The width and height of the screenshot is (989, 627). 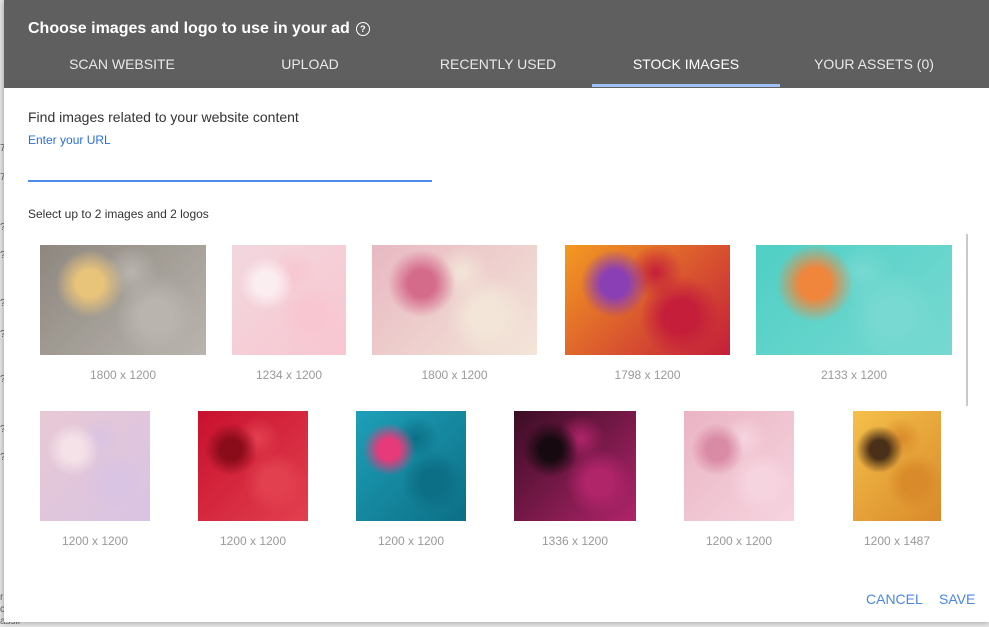 I want to click on colorful-bouquet-image, so click(x=647, y=300).